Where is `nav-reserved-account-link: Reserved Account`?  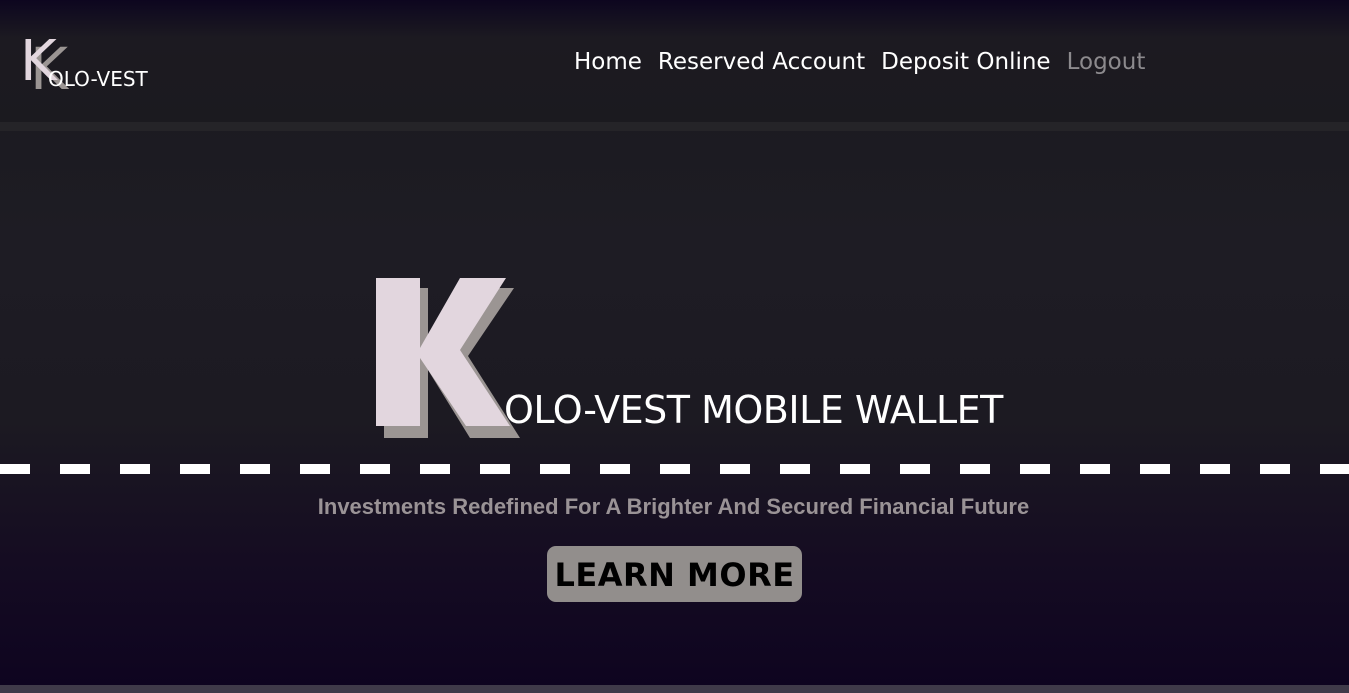
nav-reserved-account-link: Reserved Account is located at coordinates (761, 62).